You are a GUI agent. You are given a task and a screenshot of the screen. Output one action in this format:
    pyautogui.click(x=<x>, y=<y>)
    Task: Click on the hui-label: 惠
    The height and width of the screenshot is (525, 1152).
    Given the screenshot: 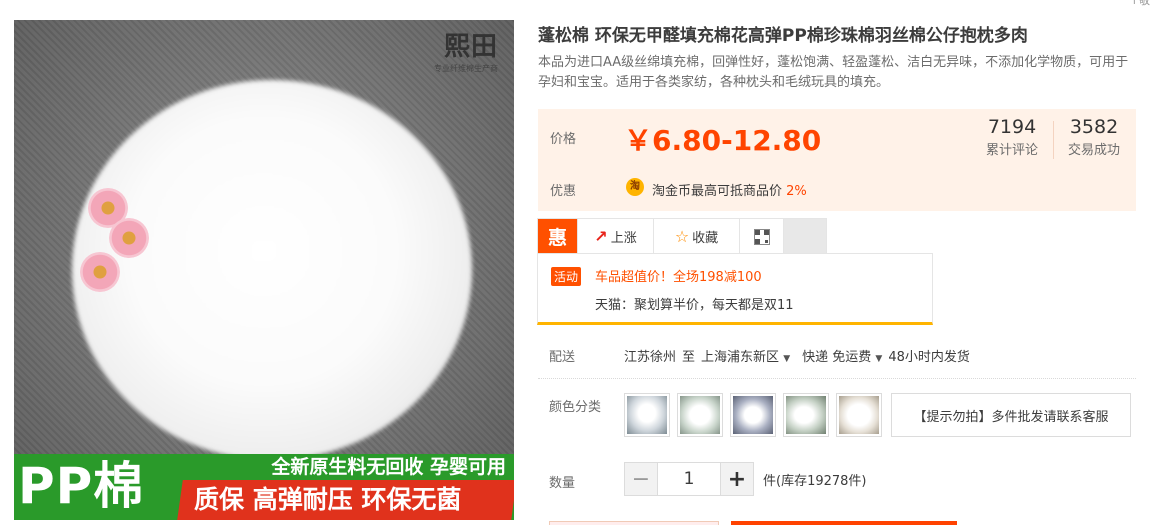 What is the action you would take?
    pyautogui.click(x=557, y=238)
    